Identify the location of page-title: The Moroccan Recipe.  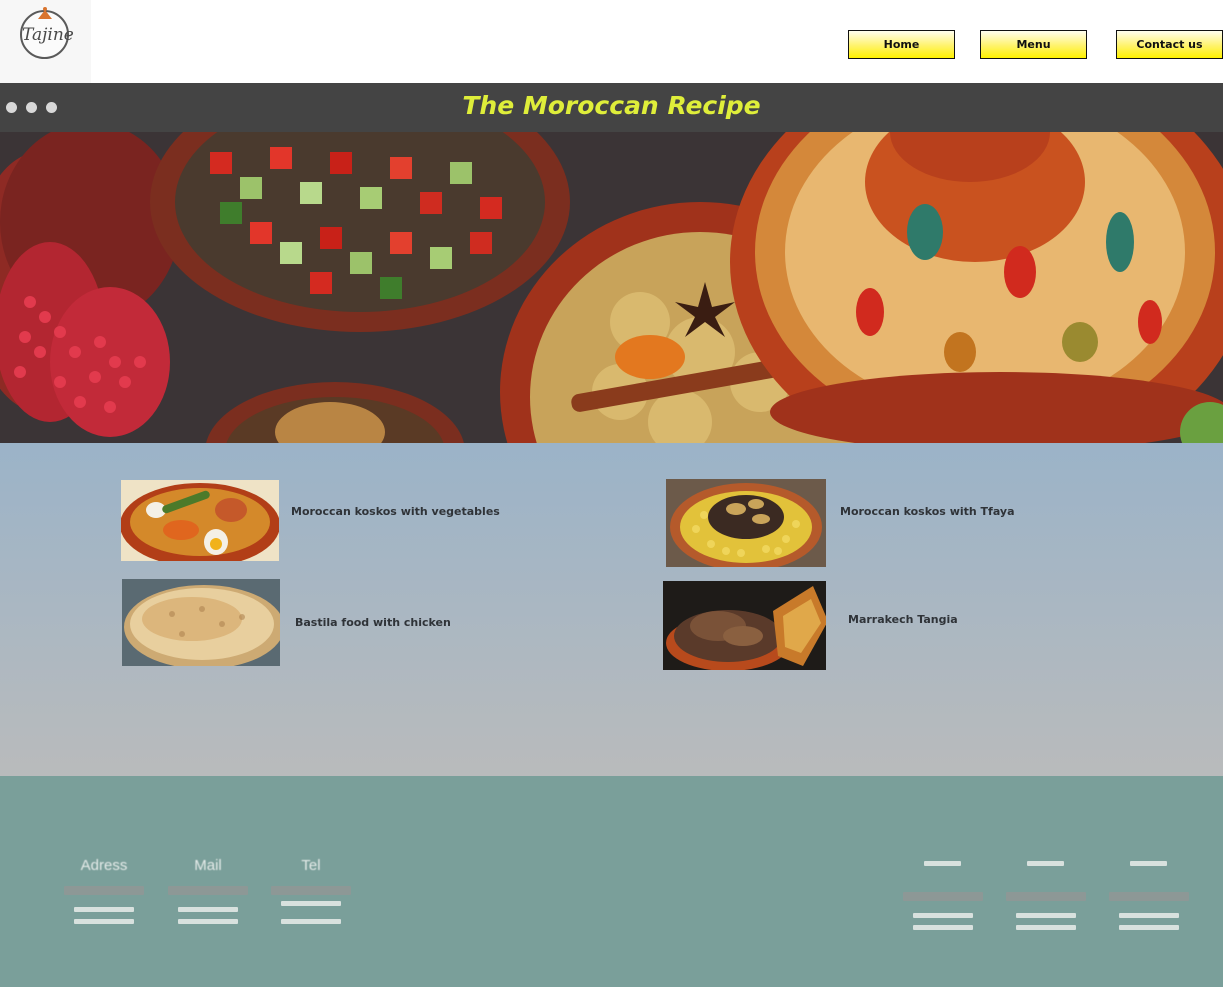
(611, 105).